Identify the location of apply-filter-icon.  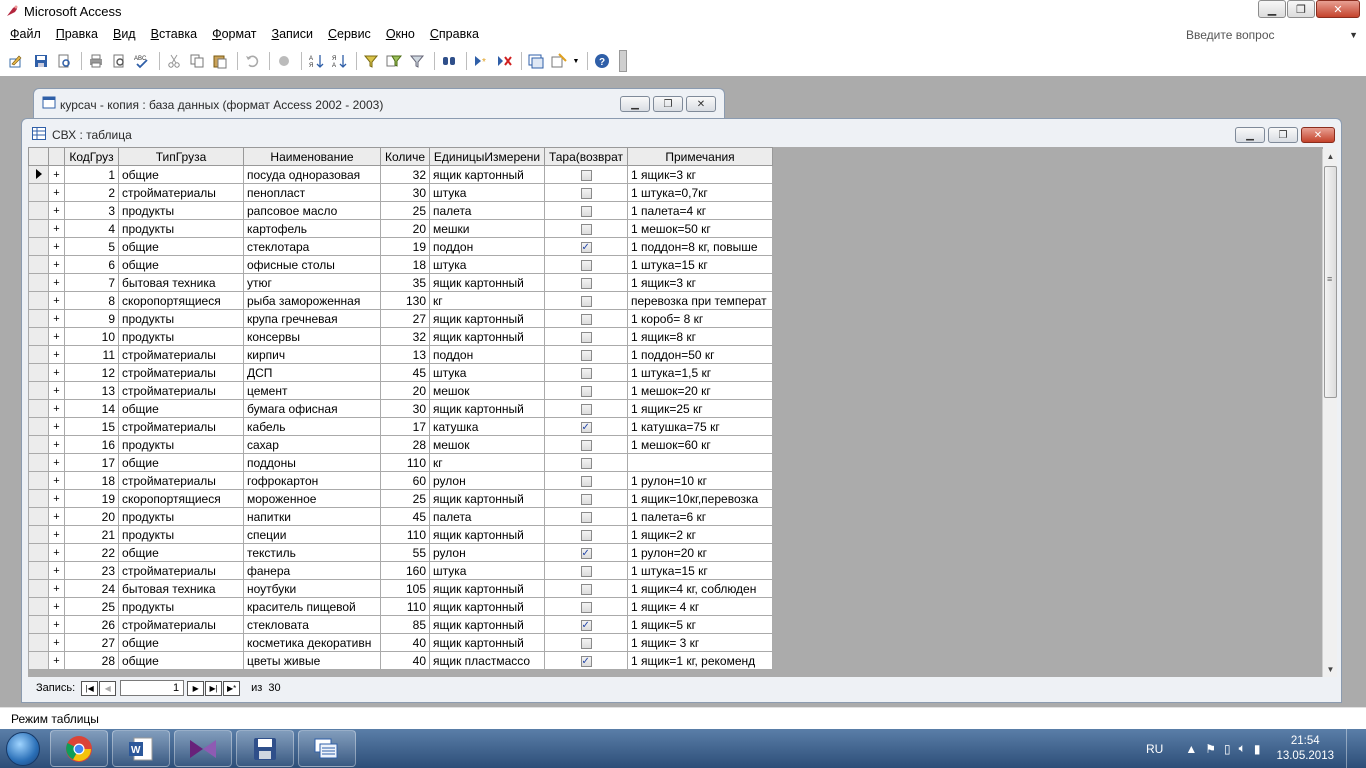
(417, 61).